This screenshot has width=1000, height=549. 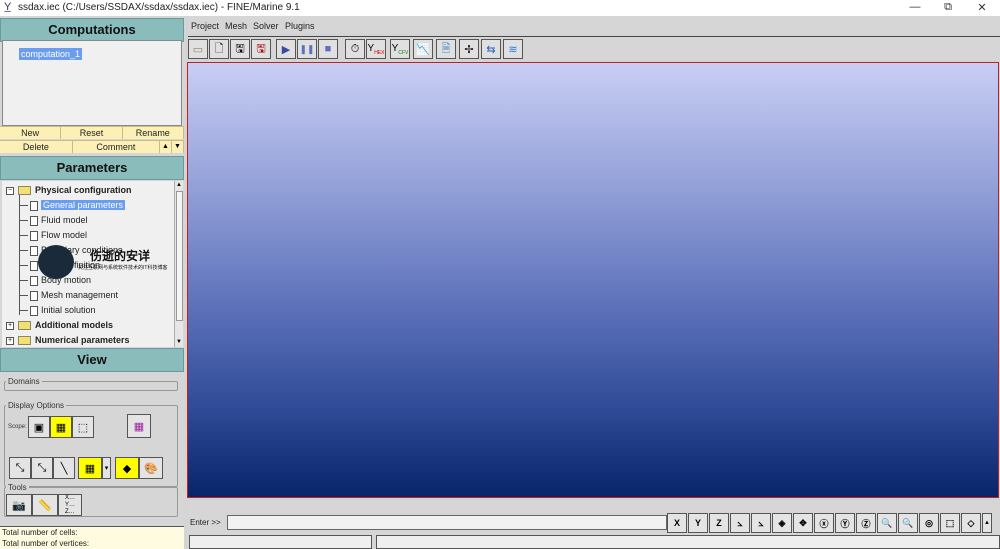 I want to click on line-button: ╲, so click(x=64, y=468).